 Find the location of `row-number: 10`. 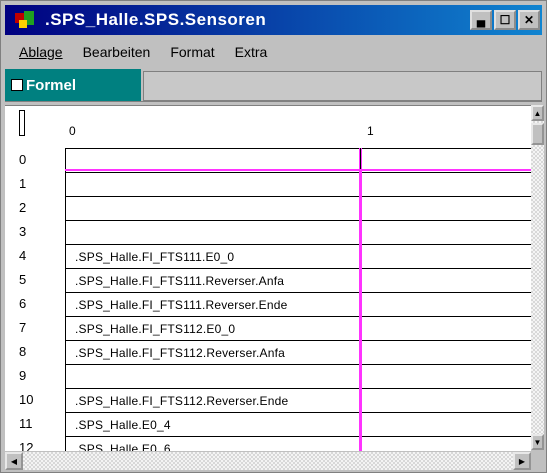

row-number: 10 is located at coordinates (26, 399).